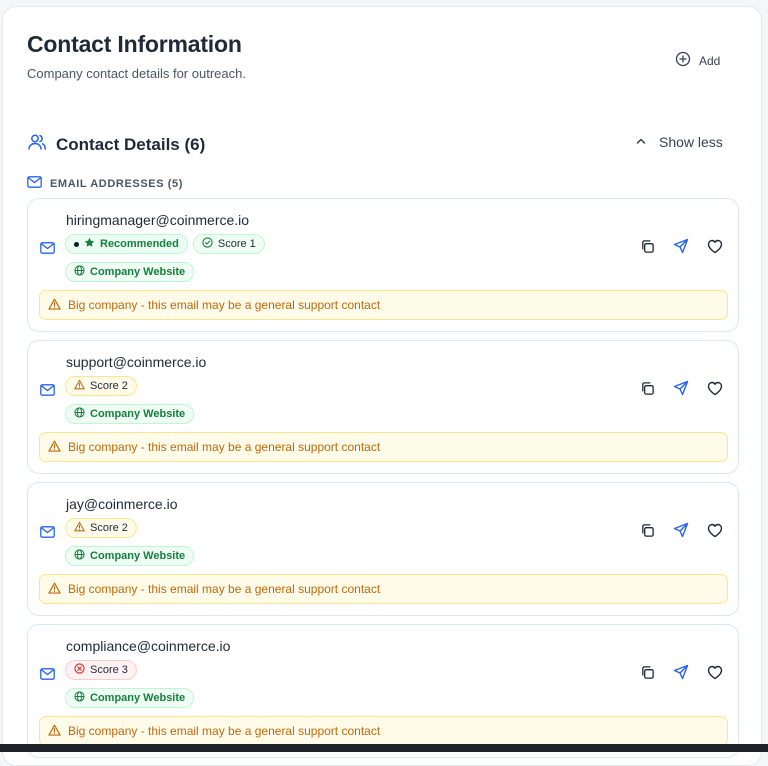  What do you see at coordinates (697, 60) in the screenshot?
I see `add-button: Add` at bounding box center [697, 60].